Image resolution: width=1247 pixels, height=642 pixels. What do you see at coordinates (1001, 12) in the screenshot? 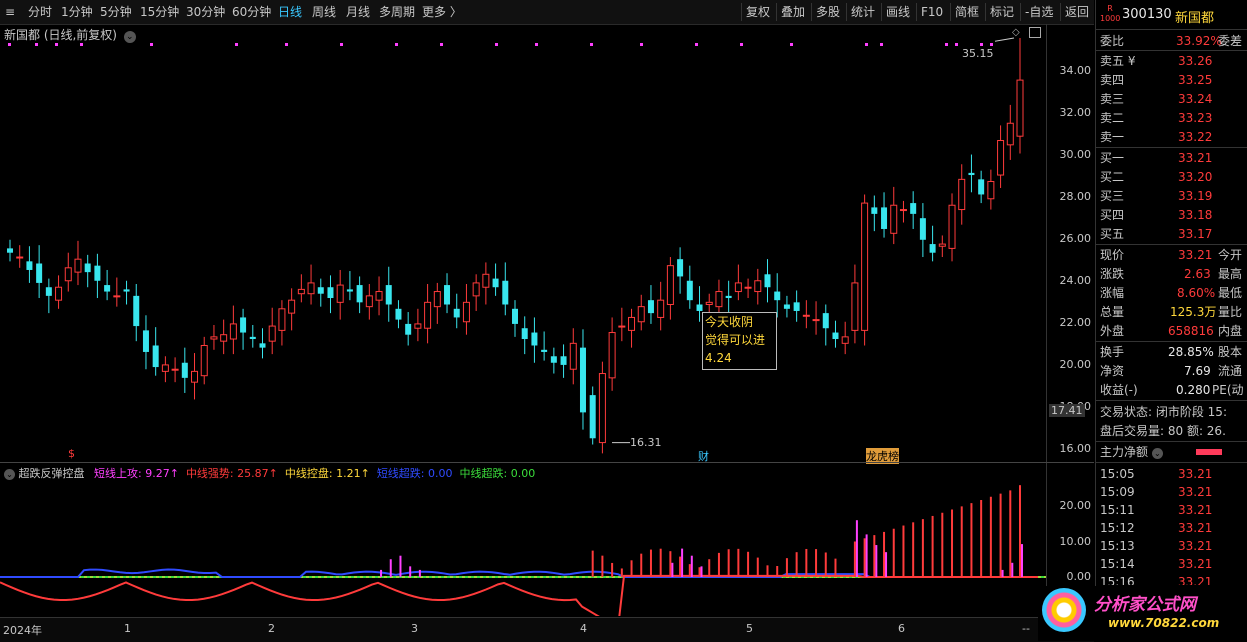
I see `mark-button: 标记` at bounding box center [1001, 12].